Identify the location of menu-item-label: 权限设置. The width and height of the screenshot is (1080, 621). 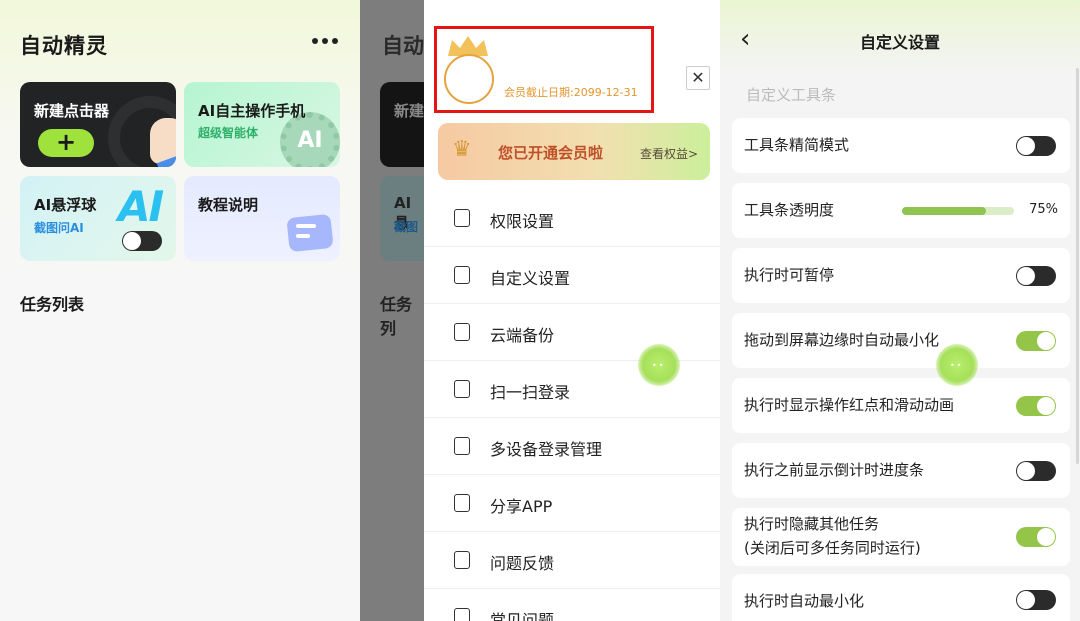
(522, 221).